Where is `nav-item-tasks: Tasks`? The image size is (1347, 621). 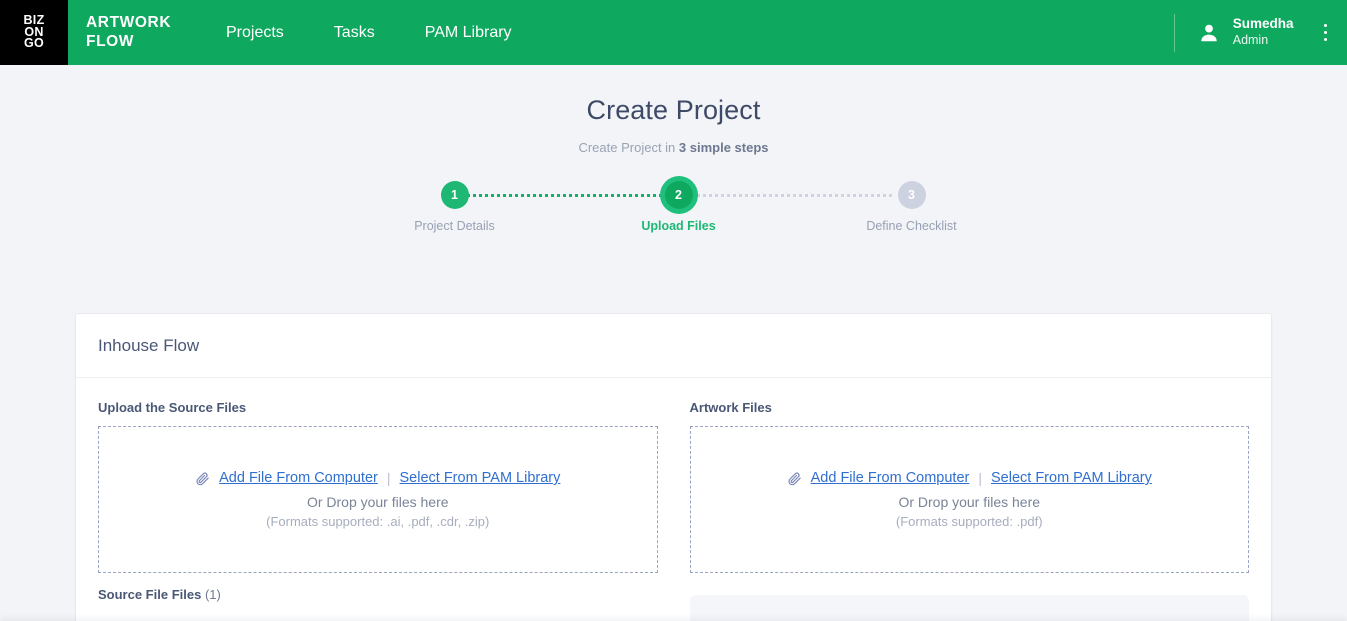 nav-item-tasks: Tasks is located at coordinates (354, 33).